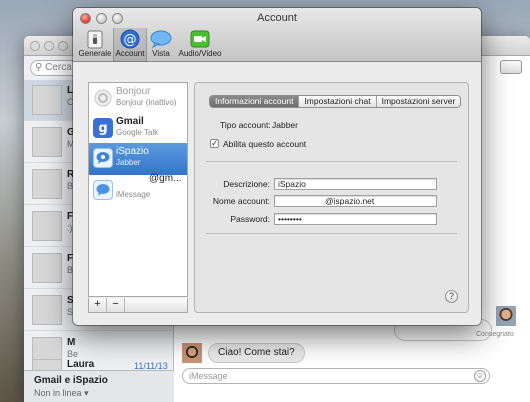 This screenshot has width=530, height=402. Describe the element at coordinates (39, 67) in the screenshot. I see `search-icon: ⚲` at that location.